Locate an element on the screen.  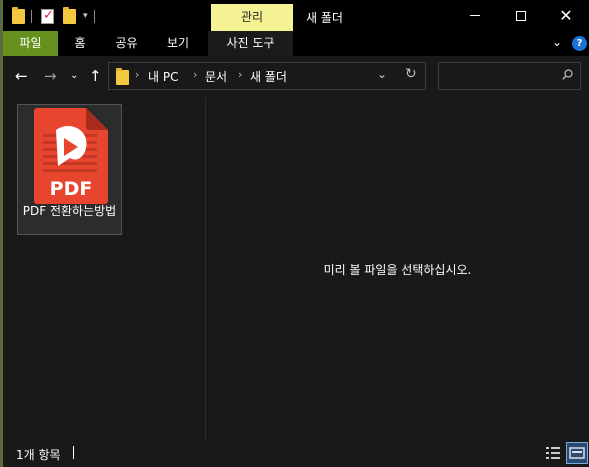
status-separator is located at coordinates (73, 452).